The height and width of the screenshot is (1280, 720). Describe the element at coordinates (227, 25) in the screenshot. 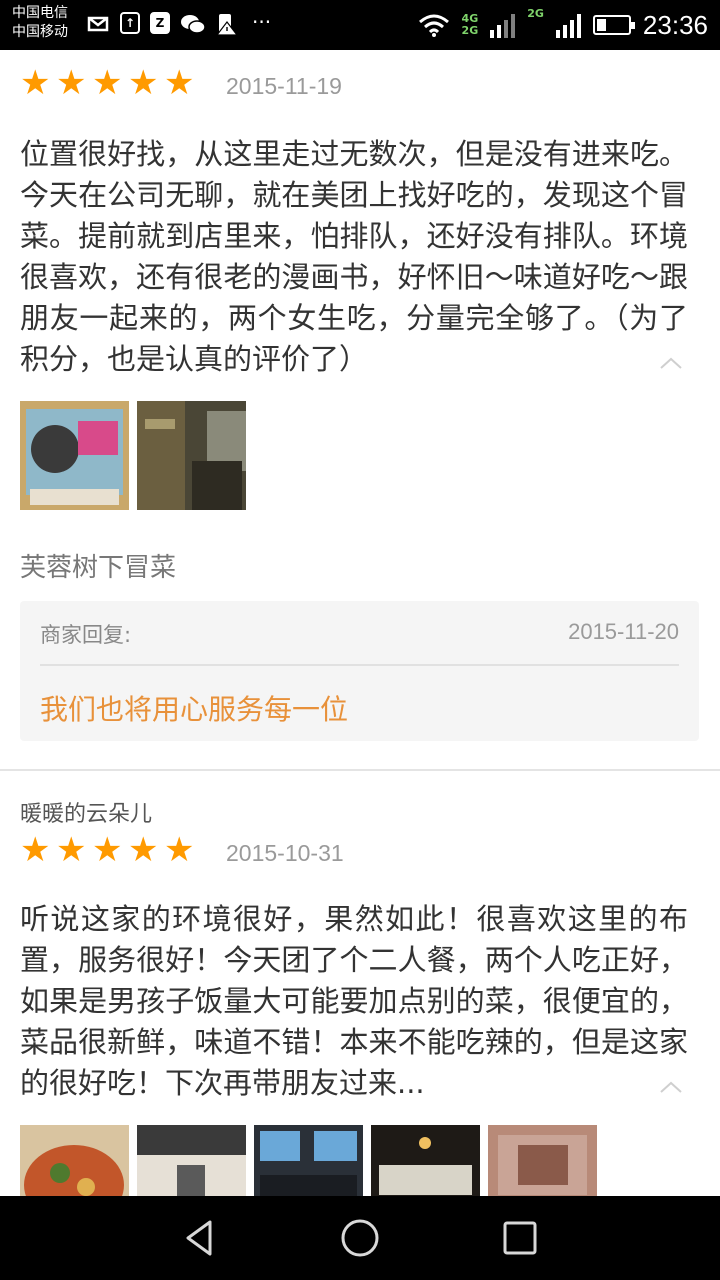

I see `alert-icon` at that location.